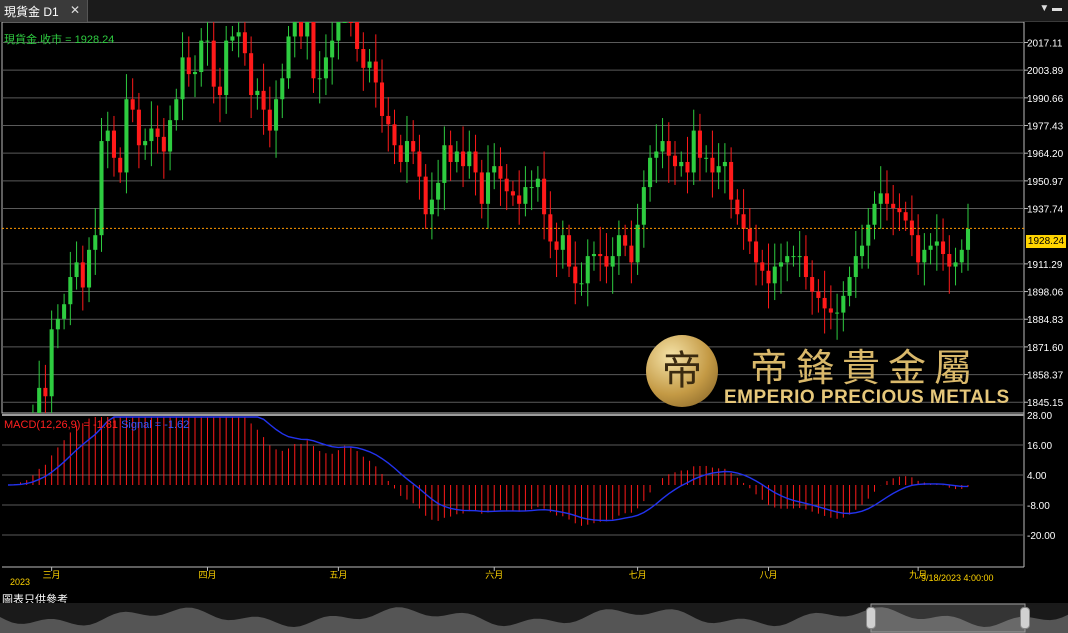 The height and width of the screenshot is (633, 1068). What do you see at coordinates (1045, 44) in the screenshot?
I see `price-tick-label: 2017.11` at bounding box center [1045, 44].